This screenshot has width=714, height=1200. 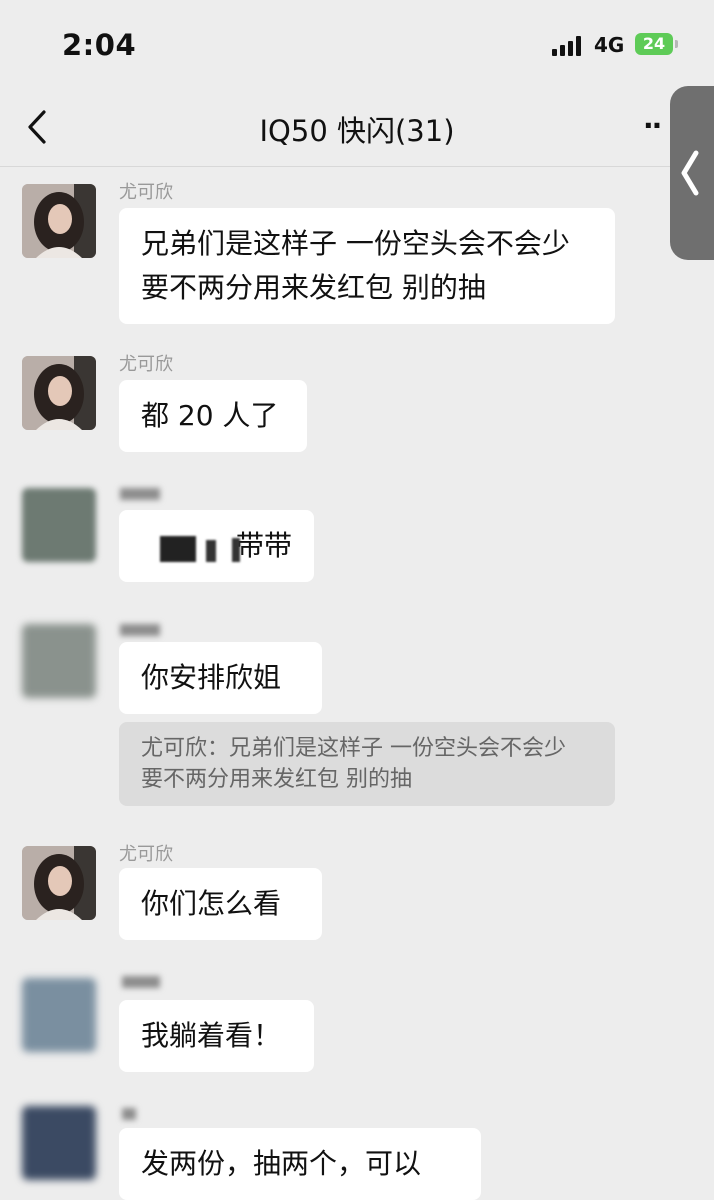 What do you see at coordinates (99, 45) in the screenshot?
I see `status-time: 2:04` at bounding box center [99, 45].